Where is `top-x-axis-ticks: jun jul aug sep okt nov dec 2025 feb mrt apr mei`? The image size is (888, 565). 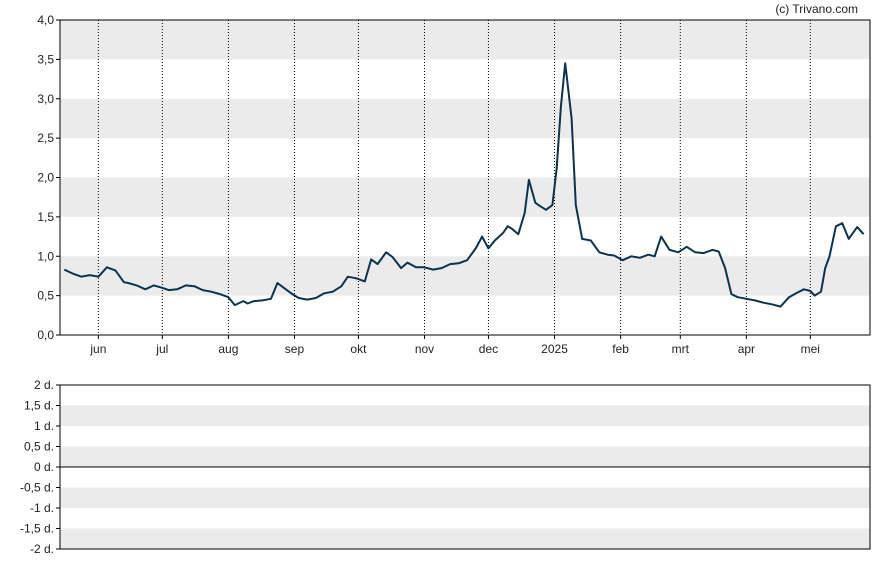
top-x-axis-ticks: jun jul aug sep okt nov dec 2025 feb mrt apr mei is located at coordinates (454, 345).